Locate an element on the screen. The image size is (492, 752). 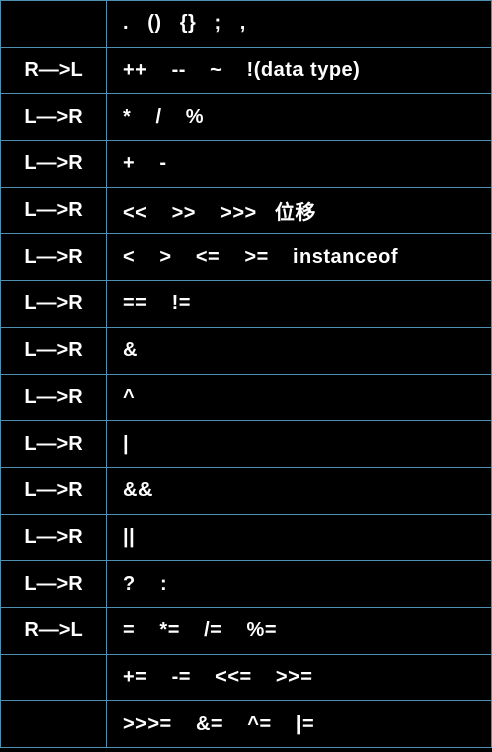
table-row: L—>R < > <= >= instanceof is located at coordinates (246, 257).